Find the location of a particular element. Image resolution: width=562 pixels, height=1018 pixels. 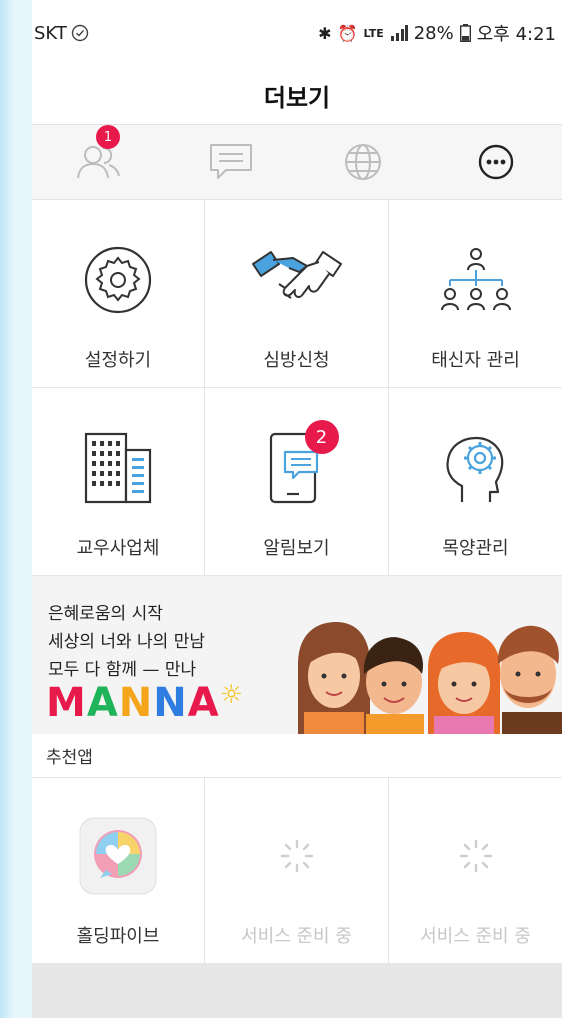

status-bar: SKT ✱ ⏰ LTE 28% 오후 4:21 is located at coordinates (297, 33).